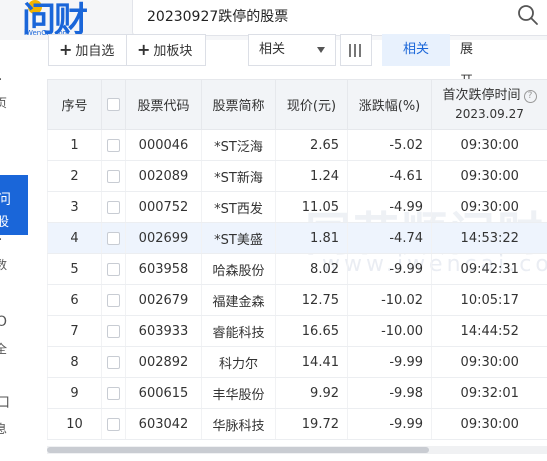  What do you see at coordinates (4, 322) in the screenshot?
I see `sidebar-item-glyph: O` at bounding box center [4, 322].